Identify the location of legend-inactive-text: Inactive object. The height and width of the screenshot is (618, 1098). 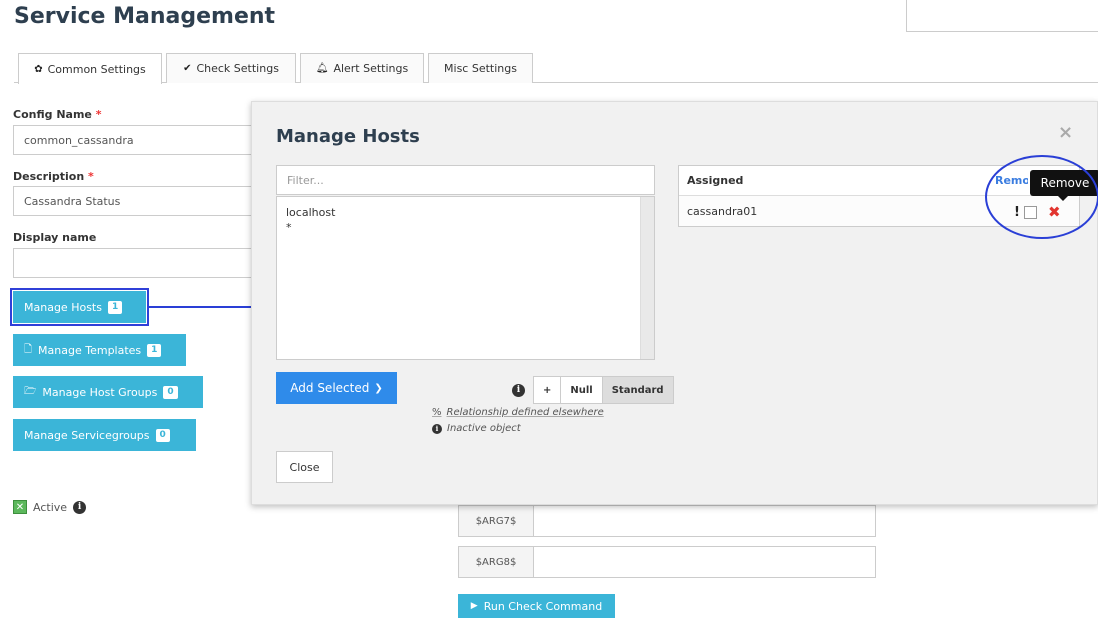
(484, 428).